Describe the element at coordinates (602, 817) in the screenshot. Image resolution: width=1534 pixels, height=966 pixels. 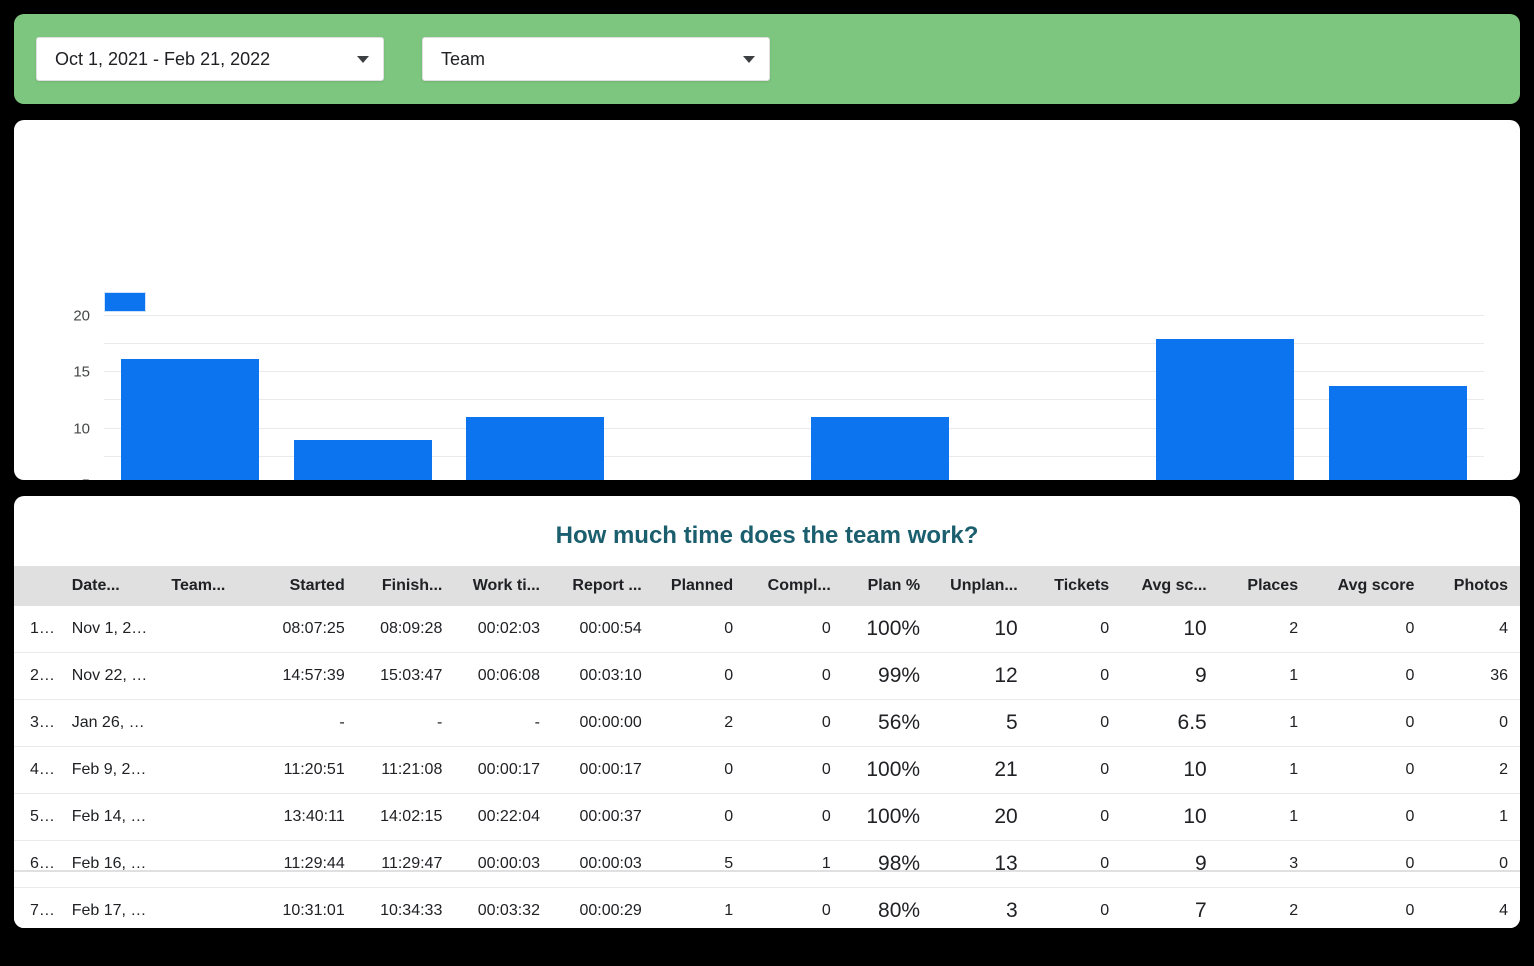
I see `table-cell: 00:00:37` at that location.